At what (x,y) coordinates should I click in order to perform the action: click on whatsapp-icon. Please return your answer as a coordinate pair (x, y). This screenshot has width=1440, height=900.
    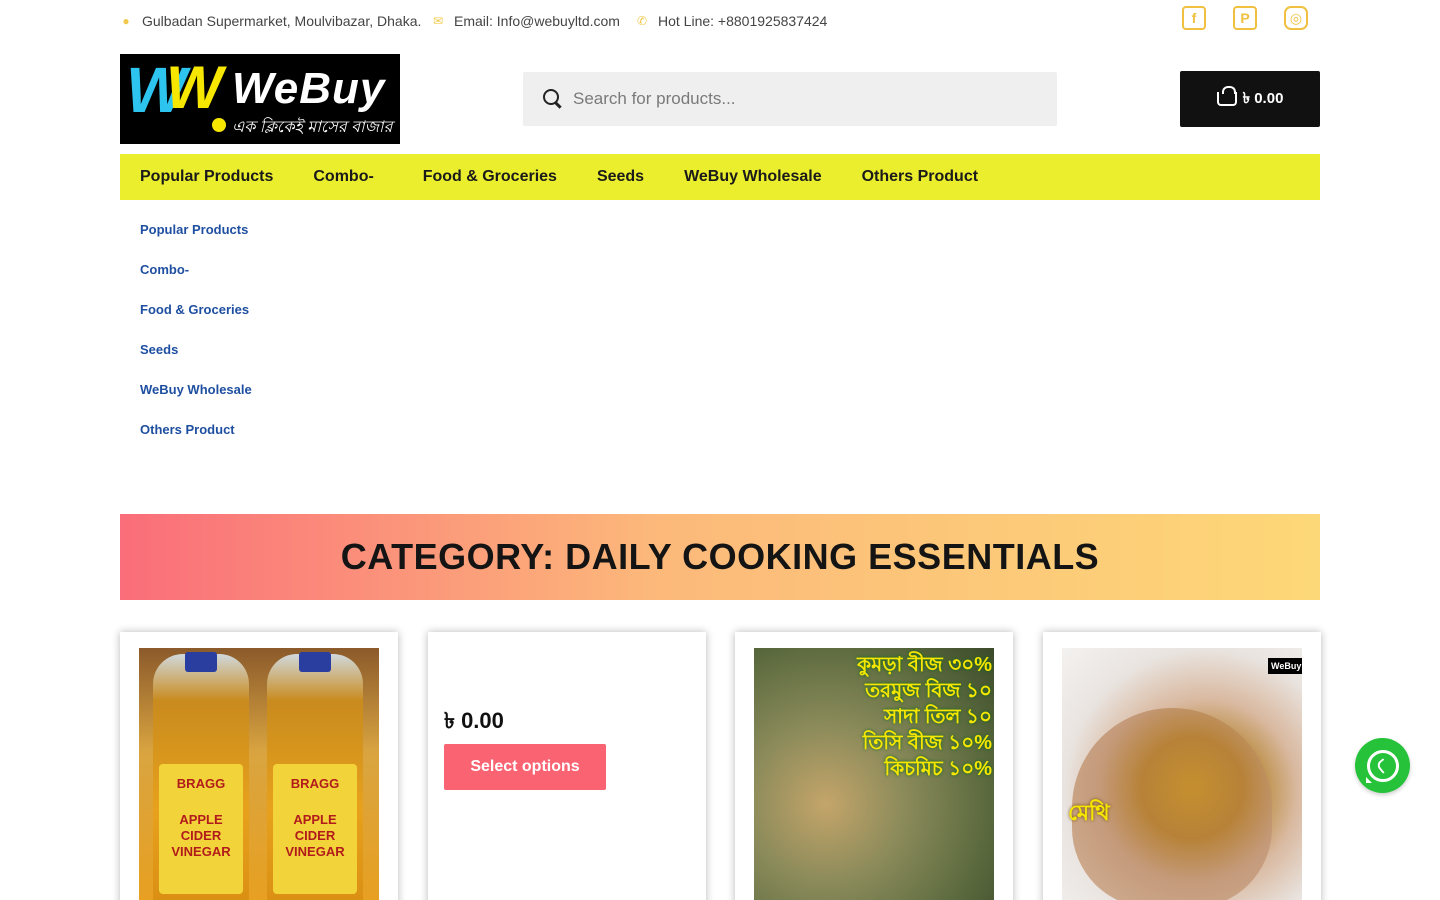
    Looking at the image, I should click on (1382, 765).